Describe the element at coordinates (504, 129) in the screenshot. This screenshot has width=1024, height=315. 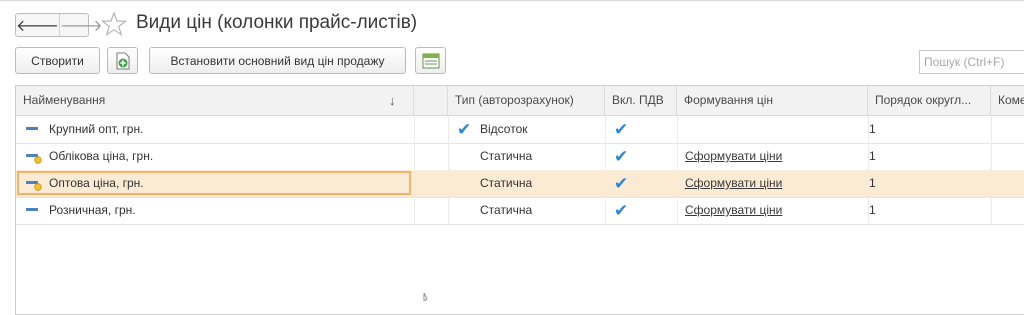
I see `price-type-kind: Відсоток` at that location.